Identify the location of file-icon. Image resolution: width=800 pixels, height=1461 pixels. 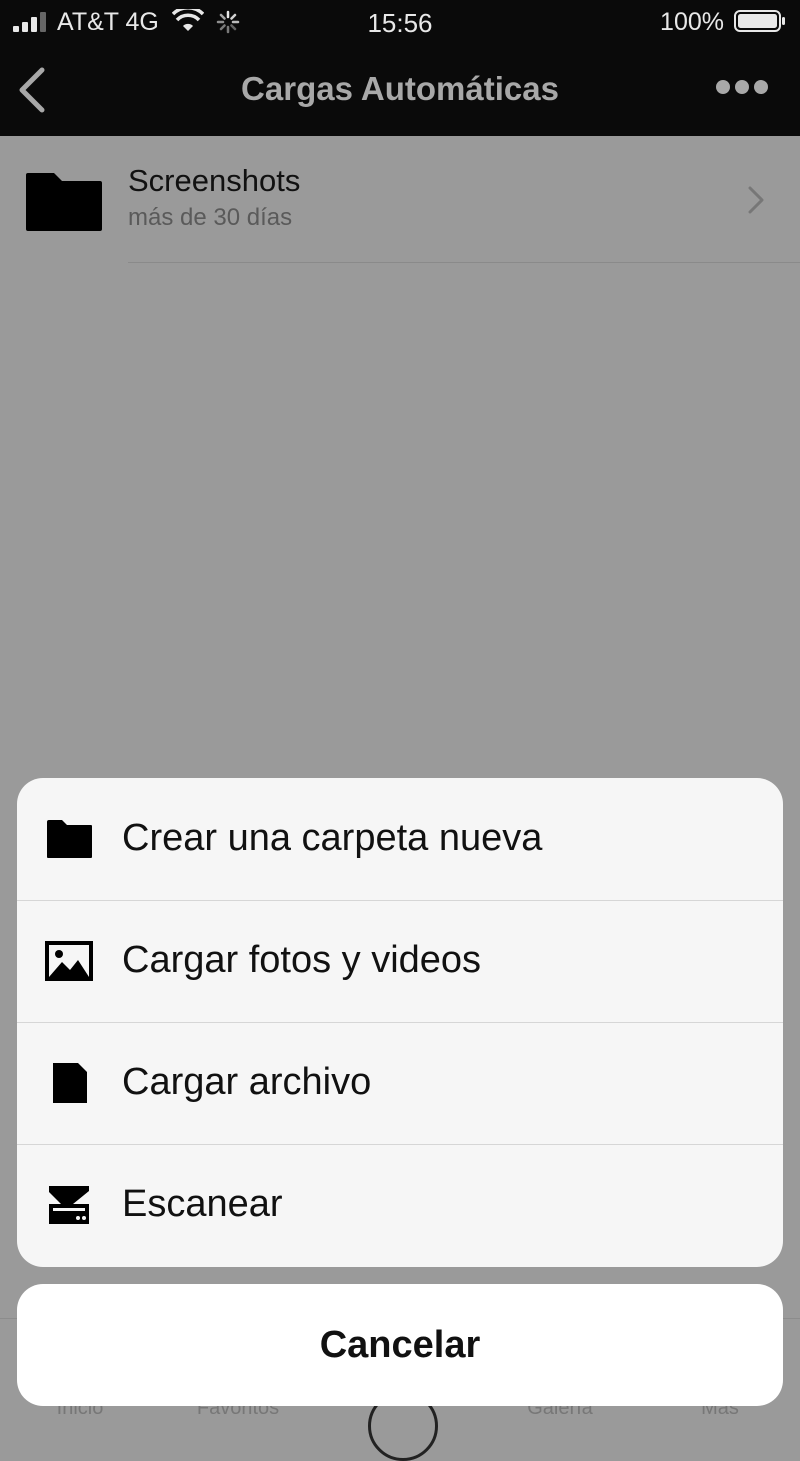
(70, 1083).